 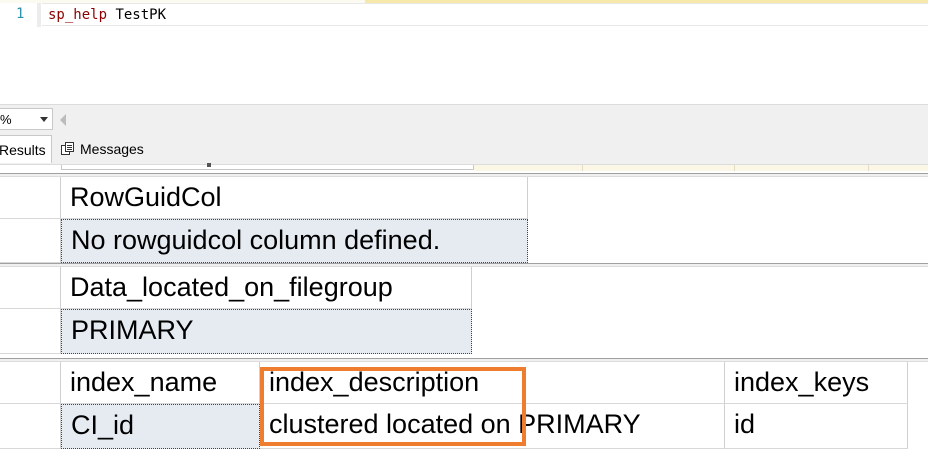 I want to click on grid-cell: id, so click(x=816, y=426).